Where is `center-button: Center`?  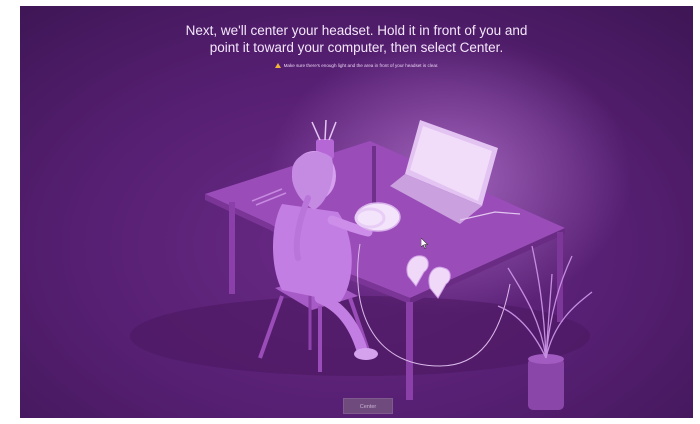 center-button: Center is located at coordinates (368, 406).